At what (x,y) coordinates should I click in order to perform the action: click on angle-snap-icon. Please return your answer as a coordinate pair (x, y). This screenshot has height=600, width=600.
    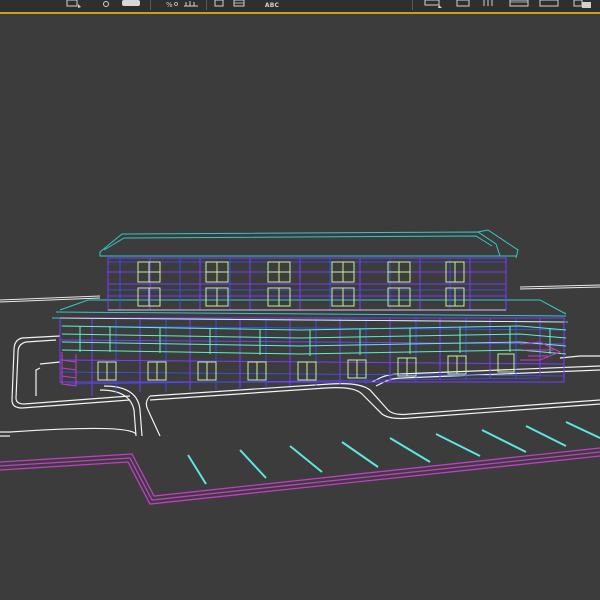
    Looking at the image, I should click on (192, 5).